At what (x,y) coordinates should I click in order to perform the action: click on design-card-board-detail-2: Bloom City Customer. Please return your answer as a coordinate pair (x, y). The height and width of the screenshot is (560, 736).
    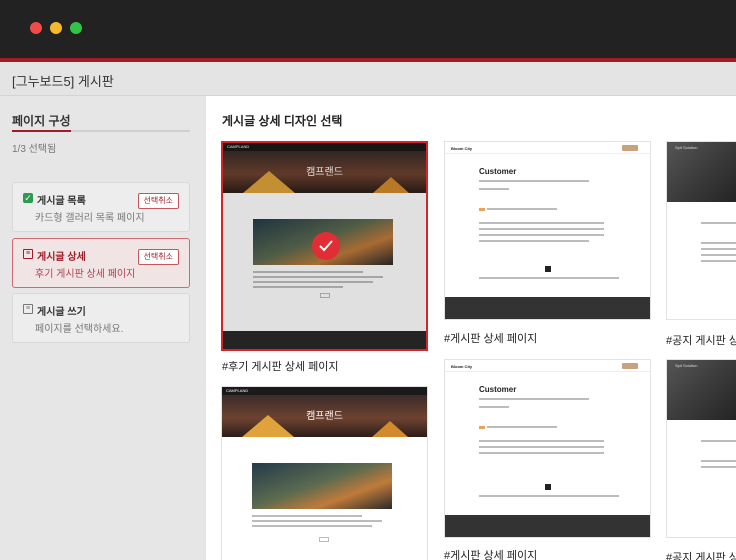
    Looking at the image, I should click on (547, 448).